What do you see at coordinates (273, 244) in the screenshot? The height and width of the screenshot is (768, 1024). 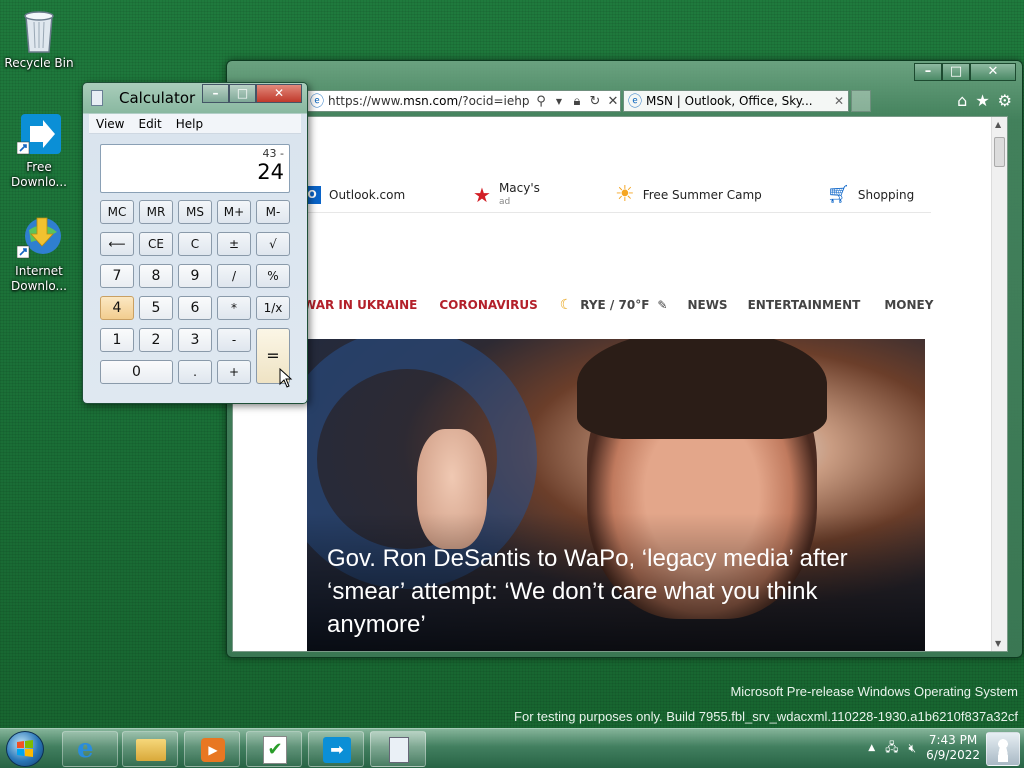 I see `key-sqrt: √` at bounding box center [273, 244].